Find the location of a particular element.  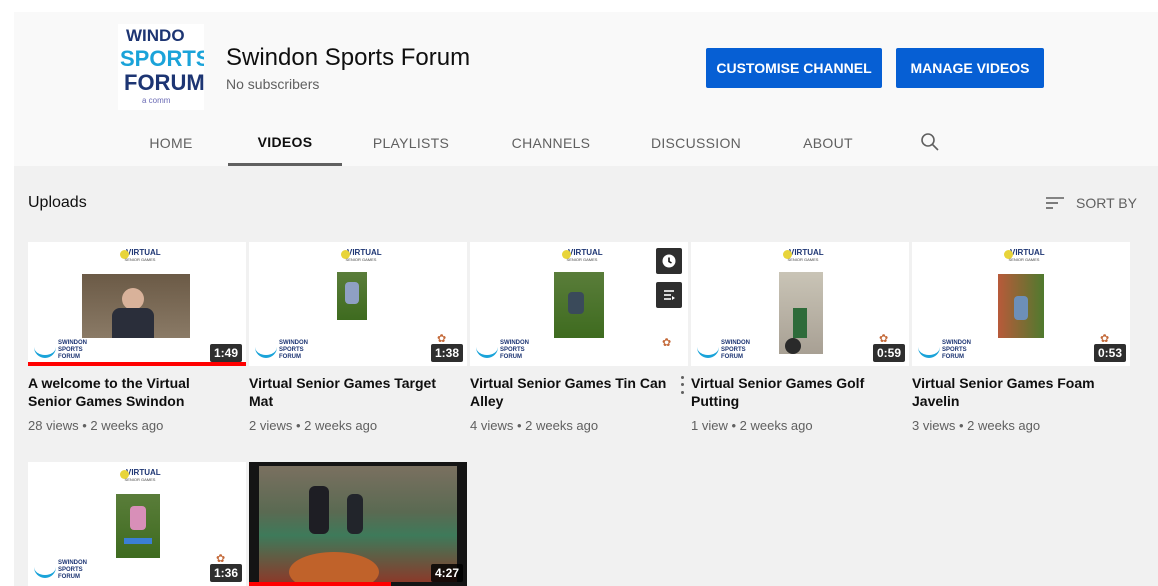

video-meta: 1 view • 2 weeks ago is located at coordinates (752, 425).